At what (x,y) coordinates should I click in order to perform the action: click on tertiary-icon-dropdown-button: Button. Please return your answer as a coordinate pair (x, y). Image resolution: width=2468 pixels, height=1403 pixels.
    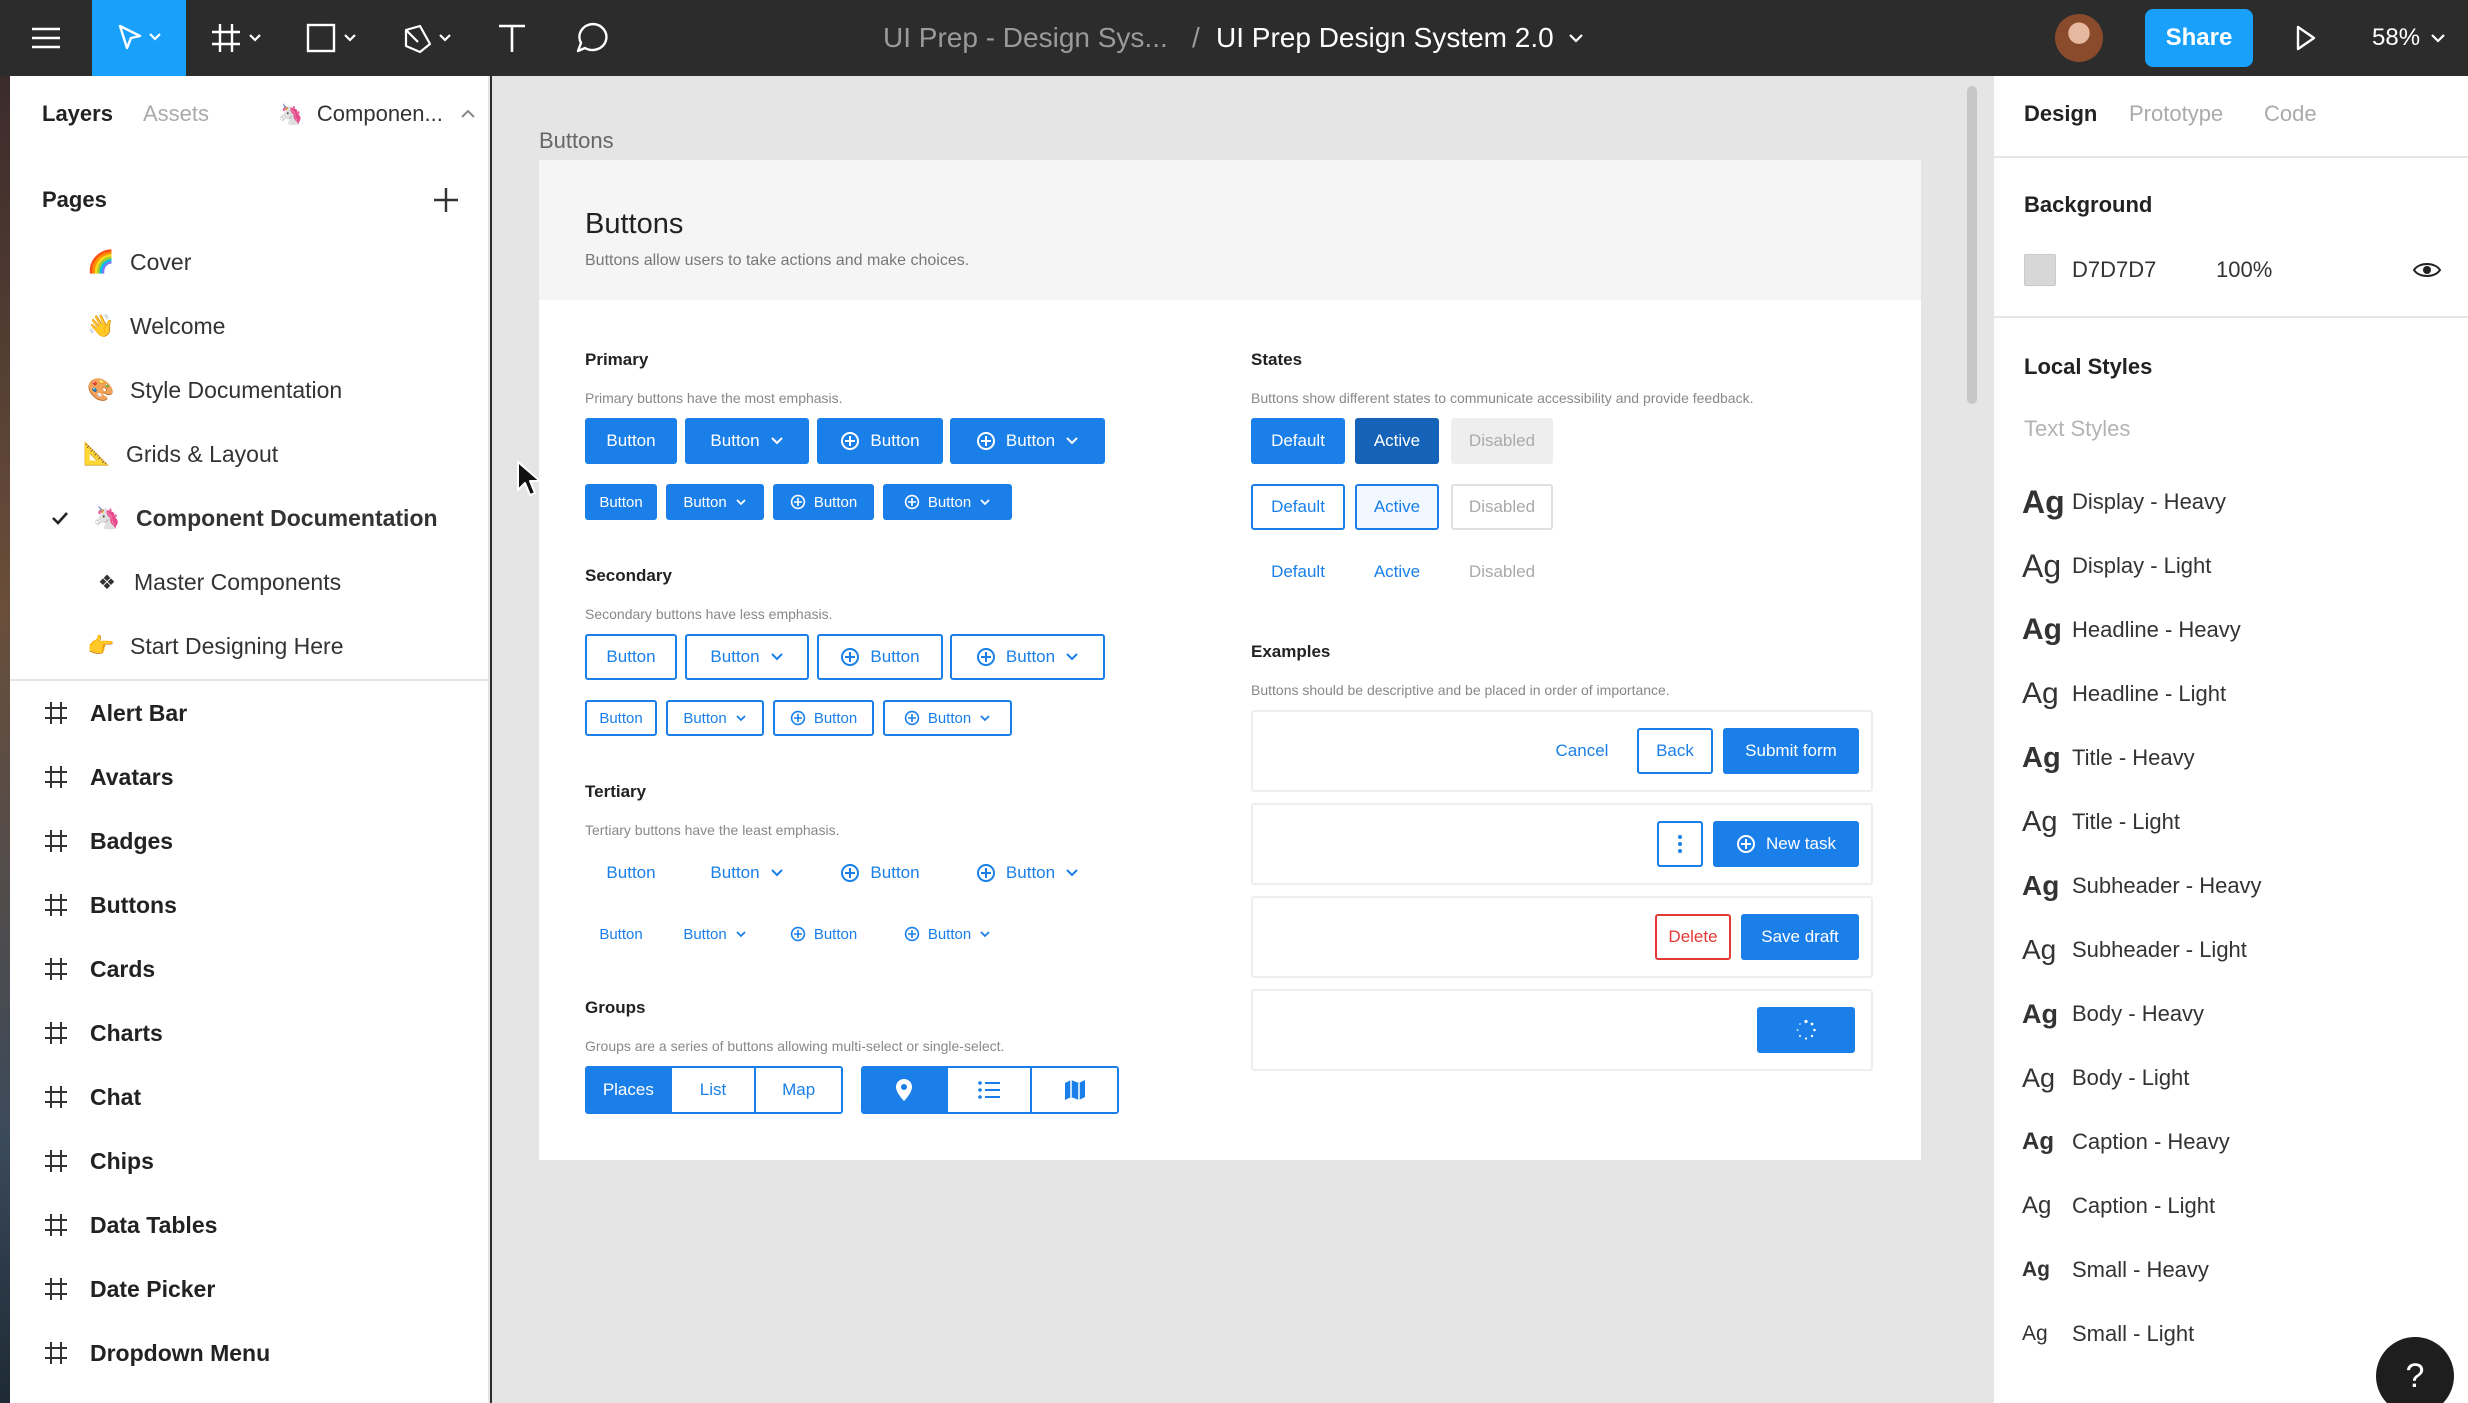
    Looking at the image, I should click on (1027, 873).